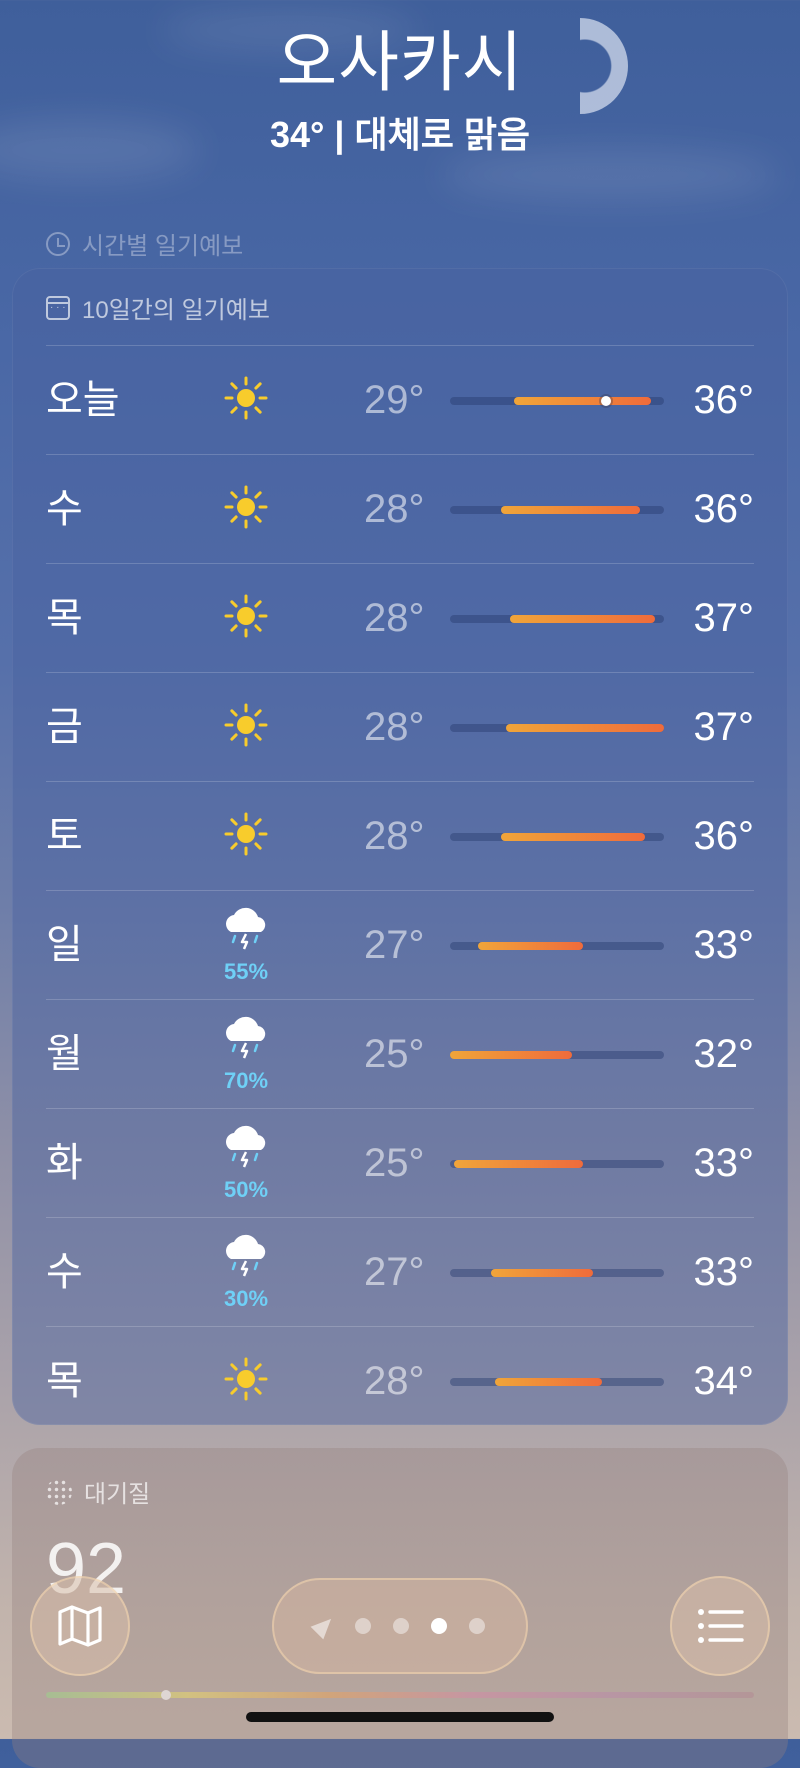 The width and height of the screenshot is (800, 1768). What do you see at coordinates (64, 945) in the screenshot?
I see `forecast-day: 일` at bounding box center [64, 945].